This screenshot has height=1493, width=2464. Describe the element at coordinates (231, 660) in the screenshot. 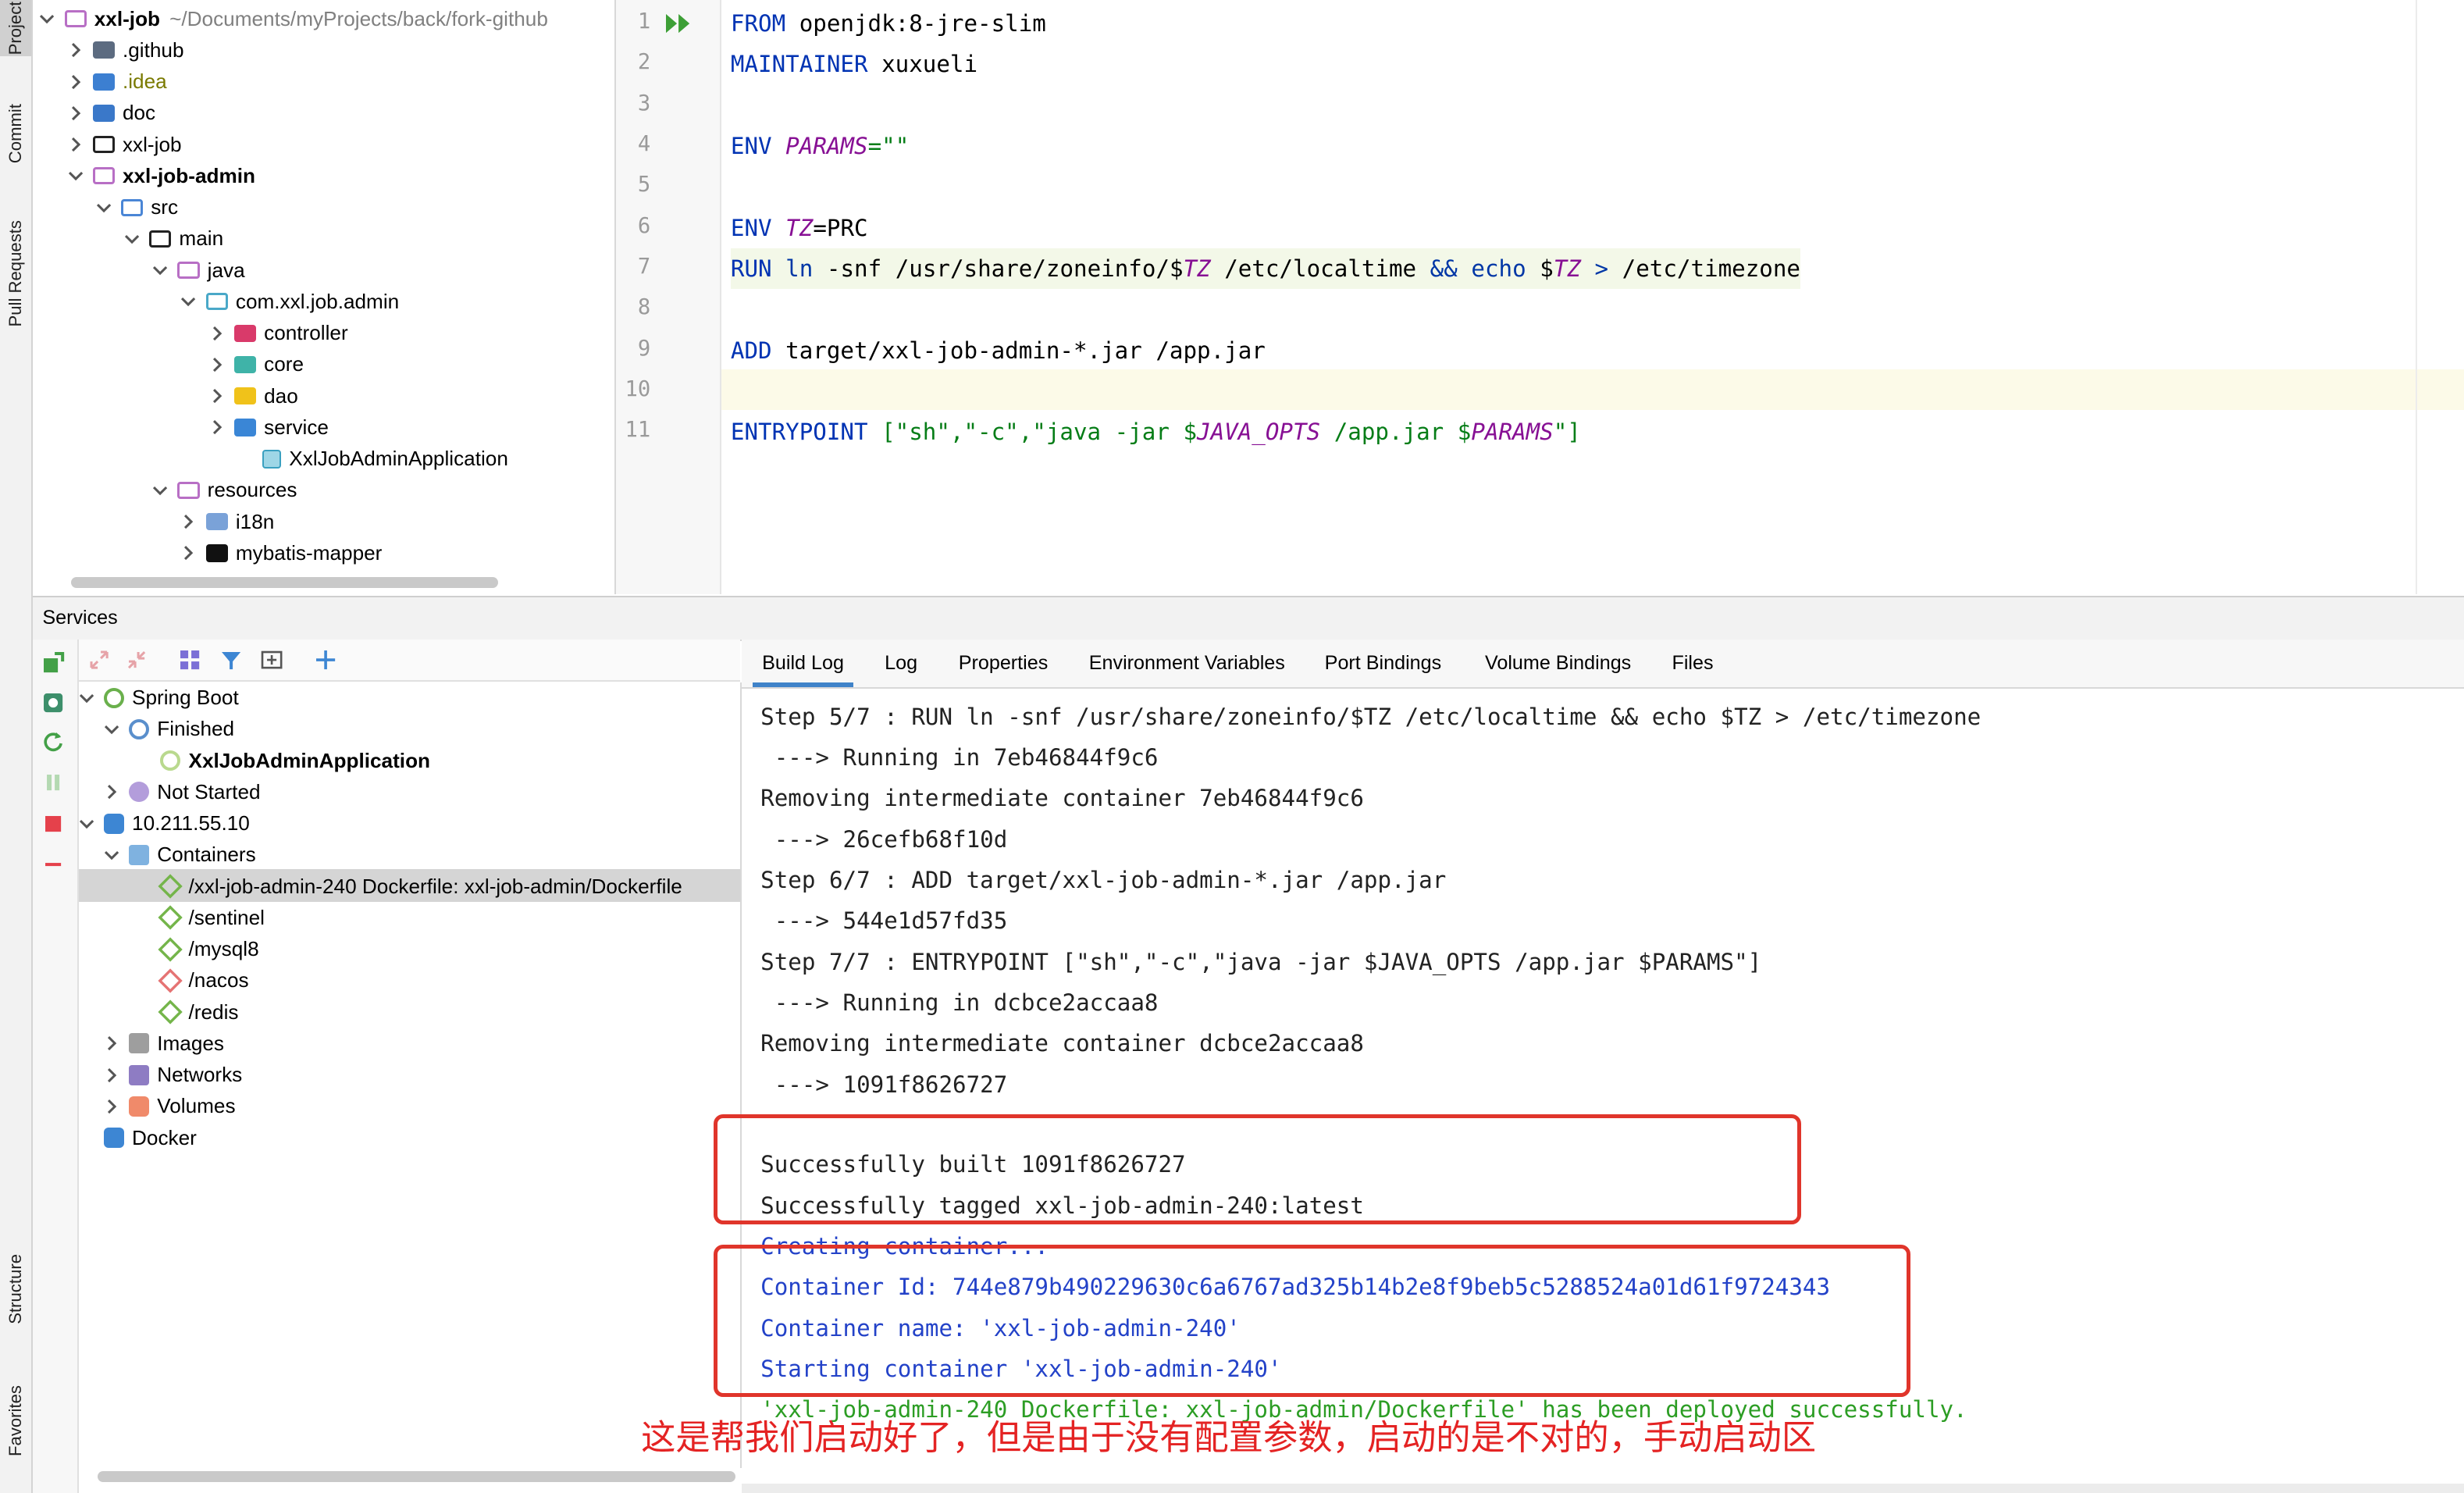

I see `filter-icon` at that location.